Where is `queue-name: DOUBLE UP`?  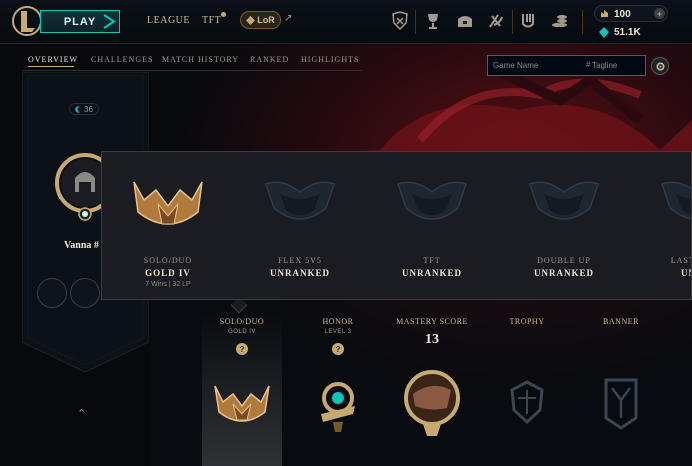
queue-name: DOUBLE UP is located at coordinates (564, 260).